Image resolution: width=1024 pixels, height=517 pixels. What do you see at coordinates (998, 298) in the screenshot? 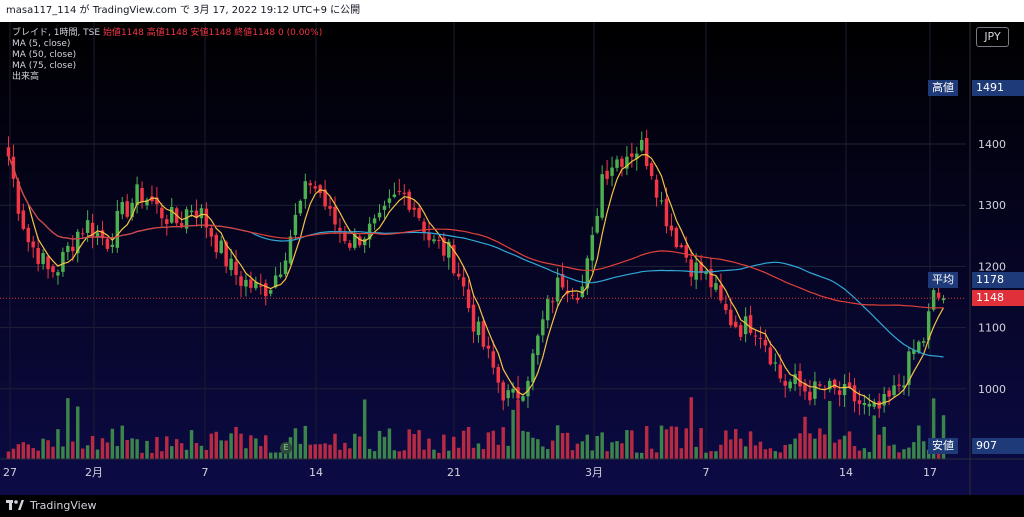
I see `current-price-value: 1148` at bounding box center [998, 298].